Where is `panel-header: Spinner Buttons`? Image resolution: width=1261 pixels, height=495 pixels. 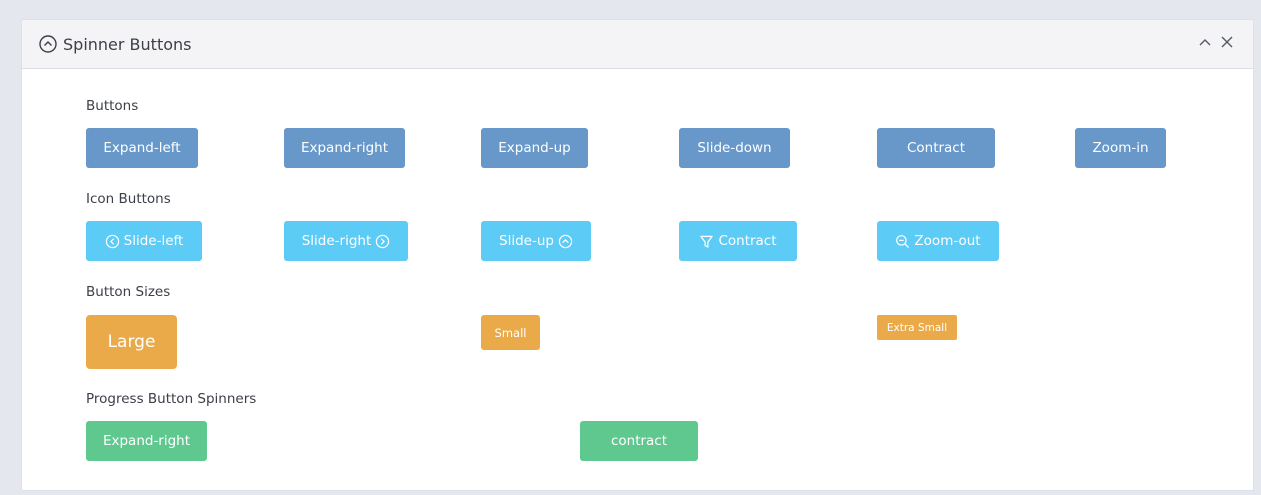 panel-header: Spinner Buttons is located at coordinates (637, 44).